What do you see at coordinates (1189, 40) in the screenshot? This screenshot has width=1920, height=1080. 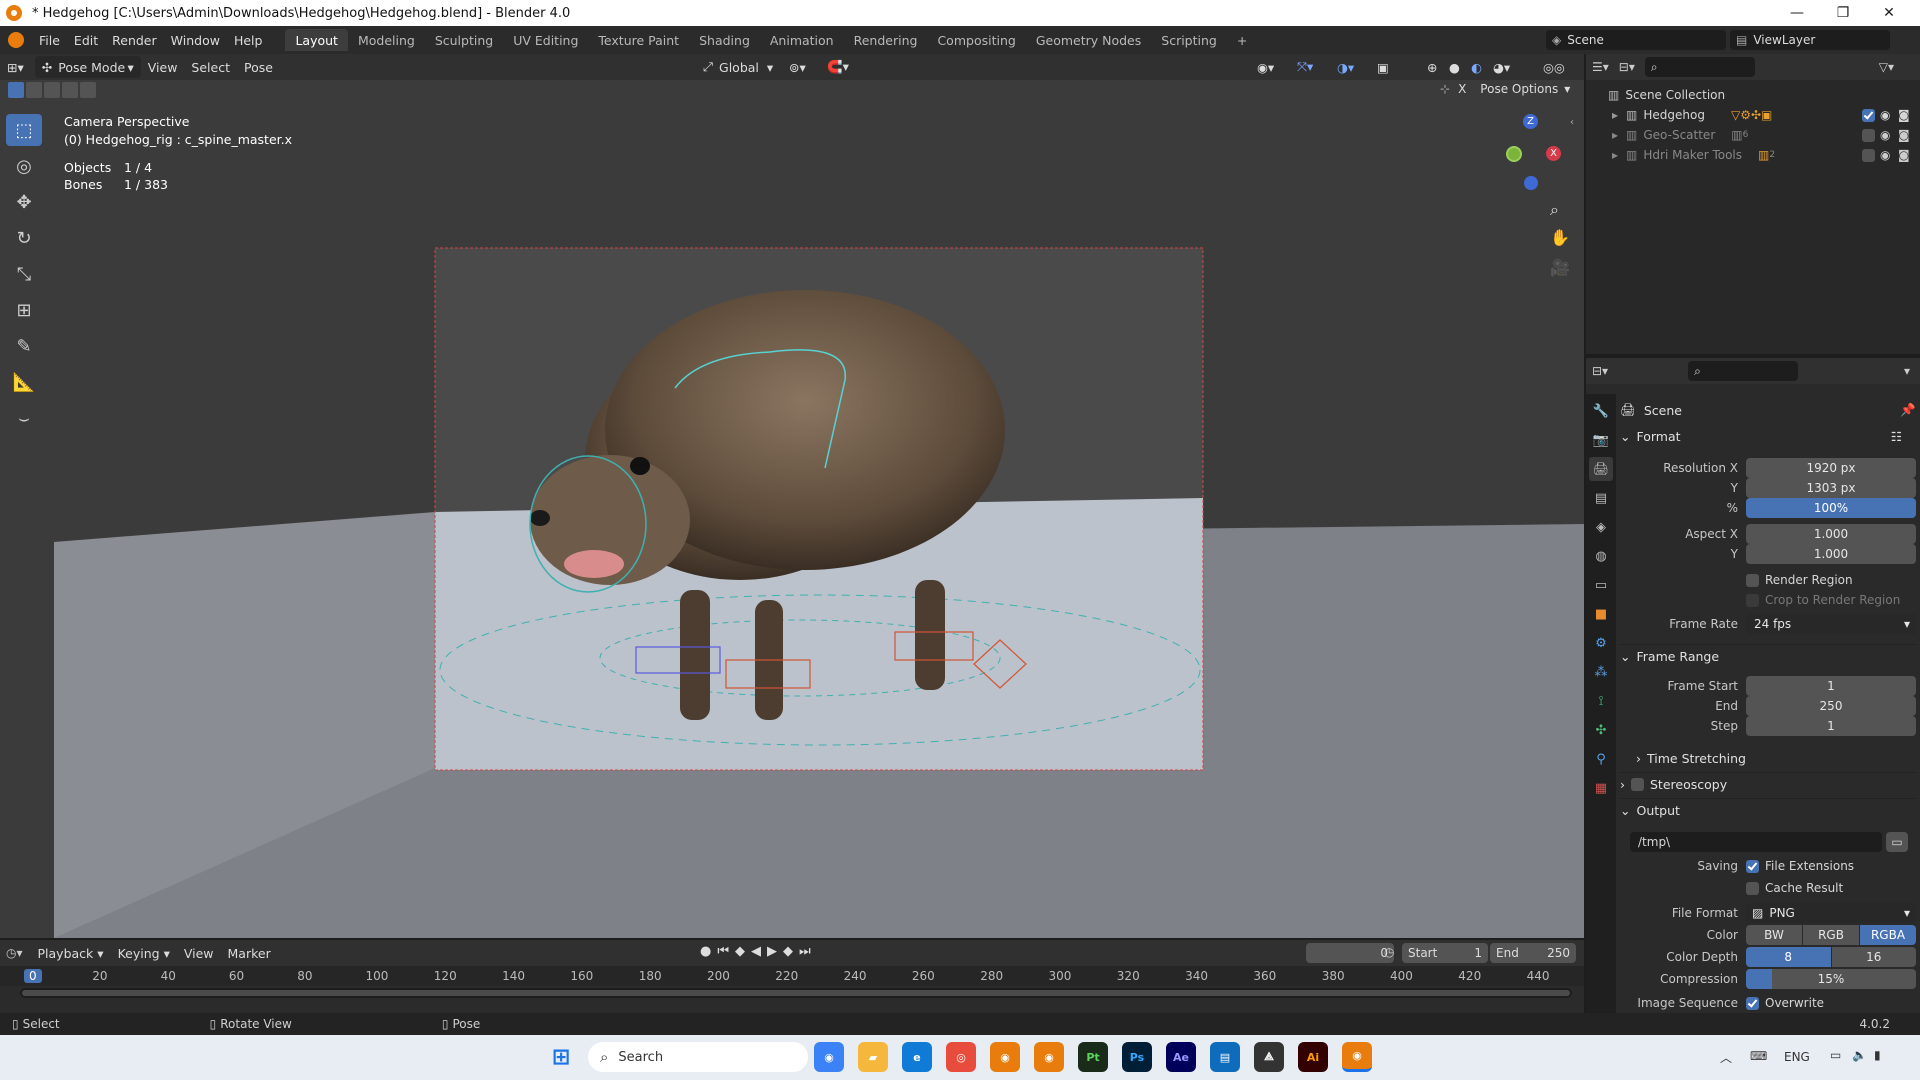 I see `tab-scripting: Scripting` at bounding box center [1189, 40].